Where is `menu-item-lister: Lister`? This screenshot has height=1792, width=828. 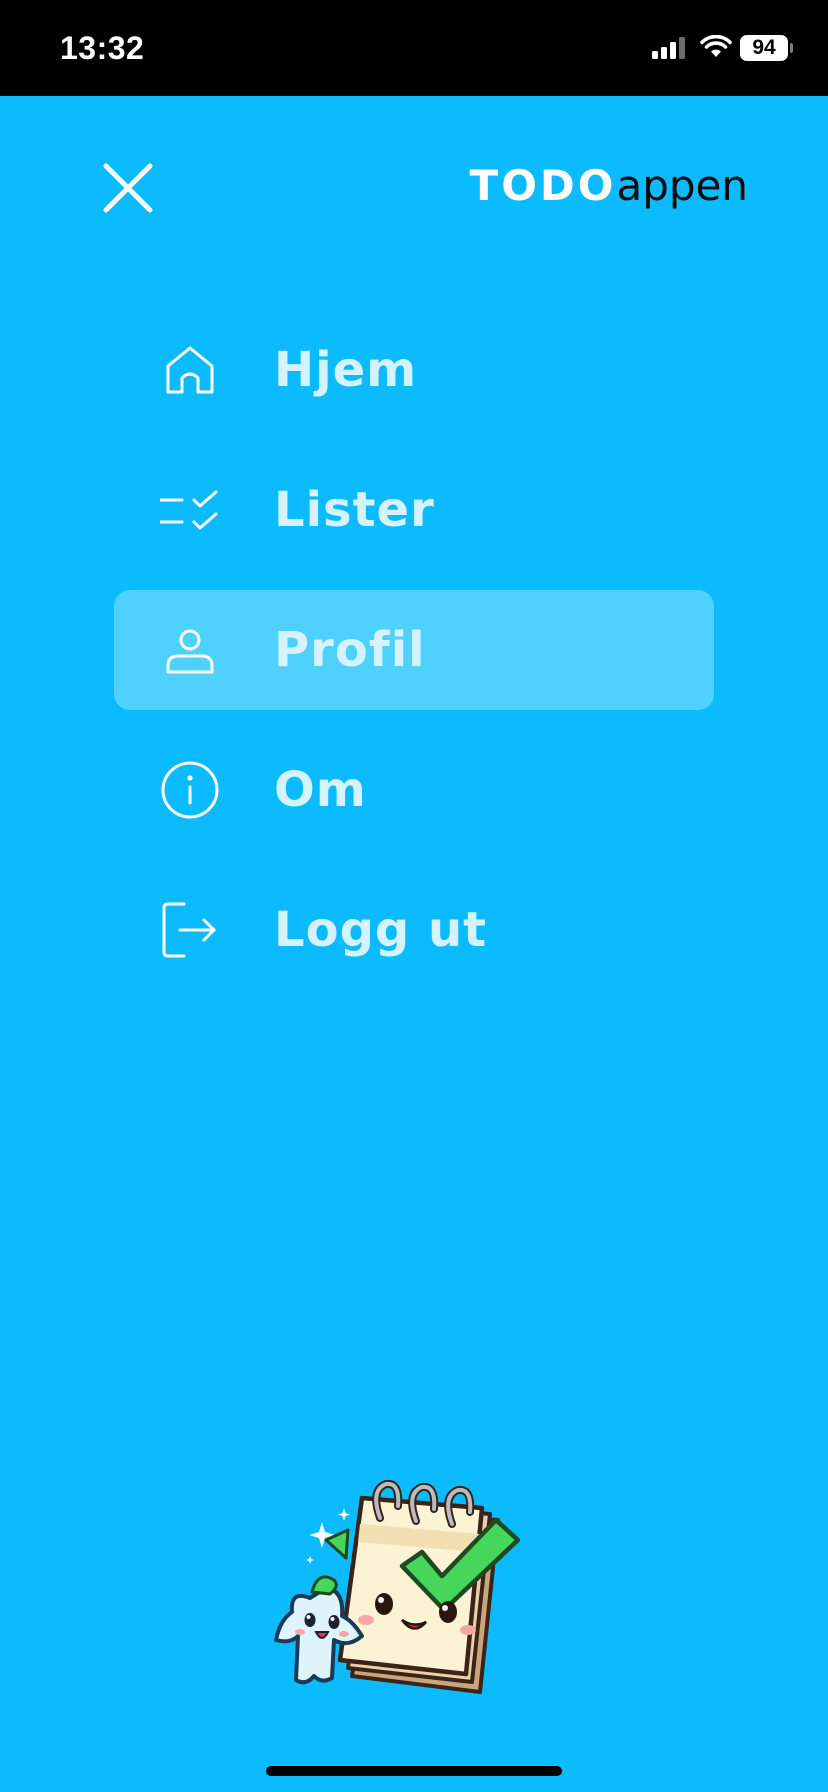 menu-item-lister: Lister is located at coordinates (414, 510).